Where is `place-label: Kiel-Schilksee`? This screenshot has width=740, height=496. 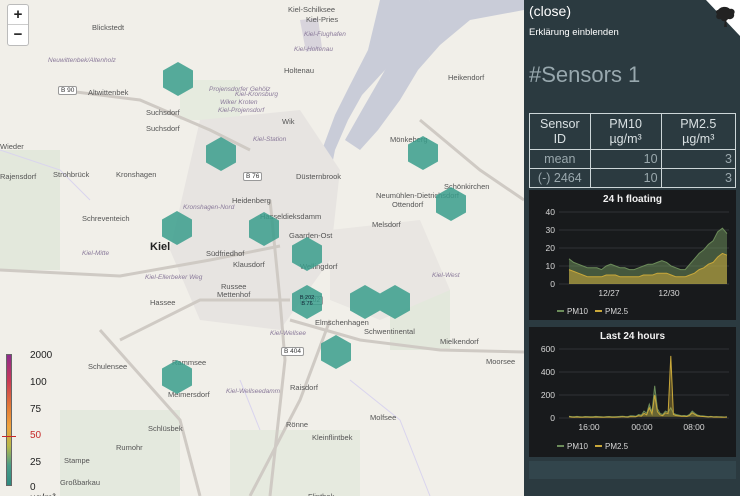
place-label: Kiel-Schilksee is located at coordinates (312, 9).